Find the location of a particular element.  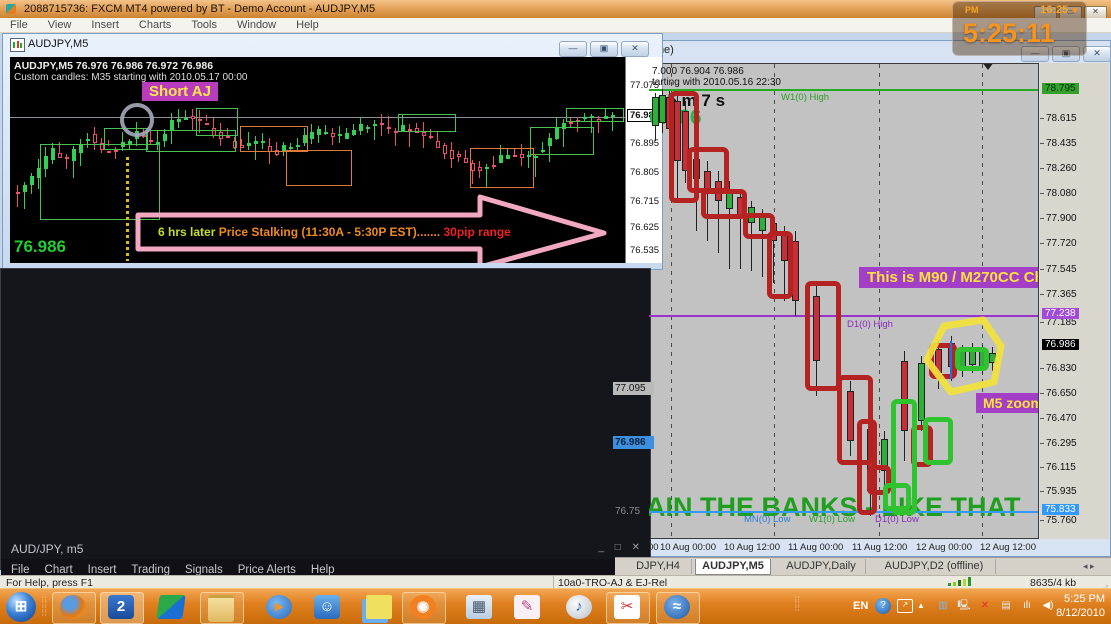

yellow-circle-annotation is located at coordinates (964, 356).